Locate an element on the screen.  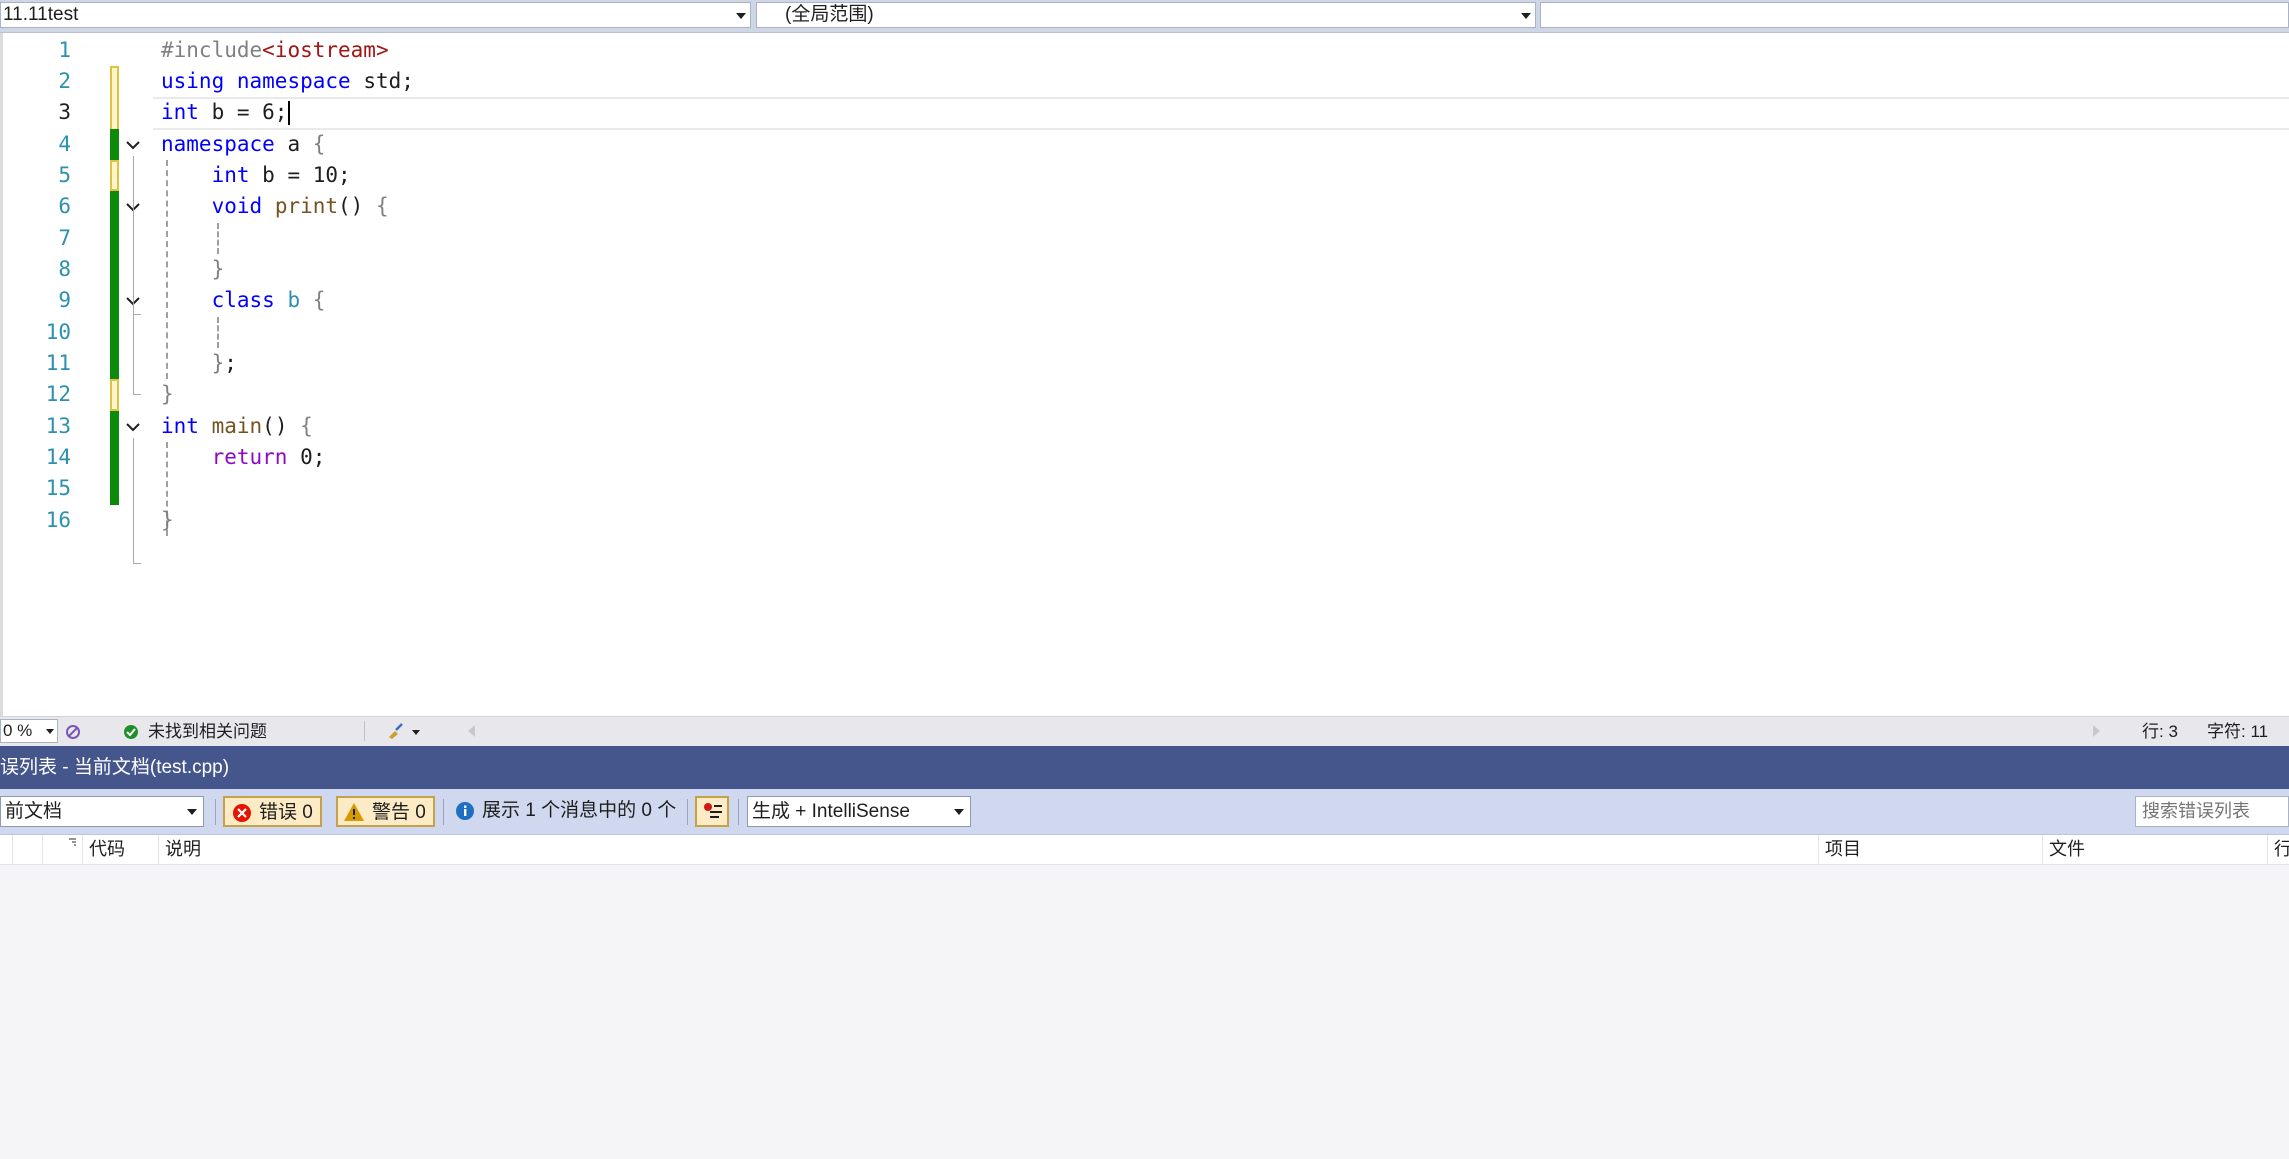
line-number: 2 is located at coordinates (64, 81).